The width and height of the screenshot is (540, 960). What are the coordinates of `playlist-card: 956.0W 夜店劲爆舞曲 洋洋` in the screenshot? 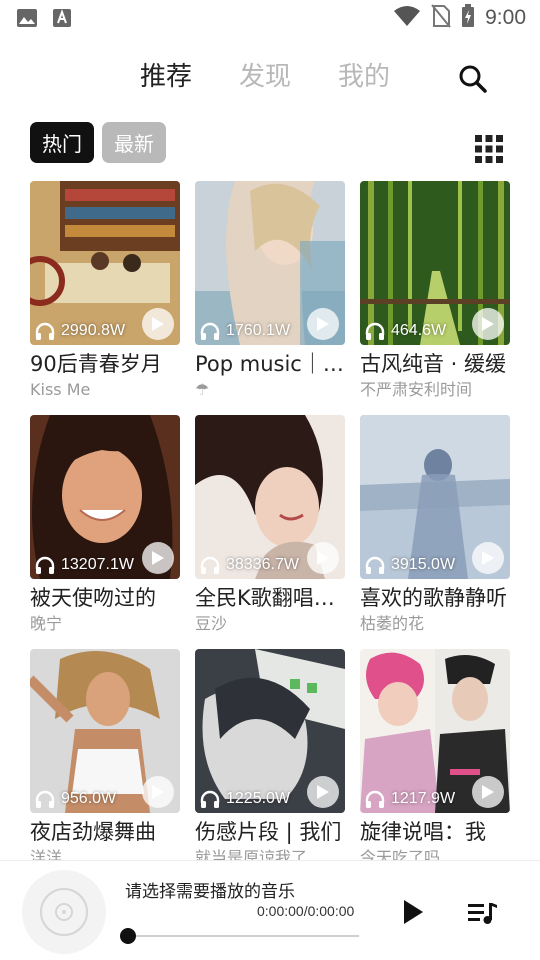 It's located at (105, 759).